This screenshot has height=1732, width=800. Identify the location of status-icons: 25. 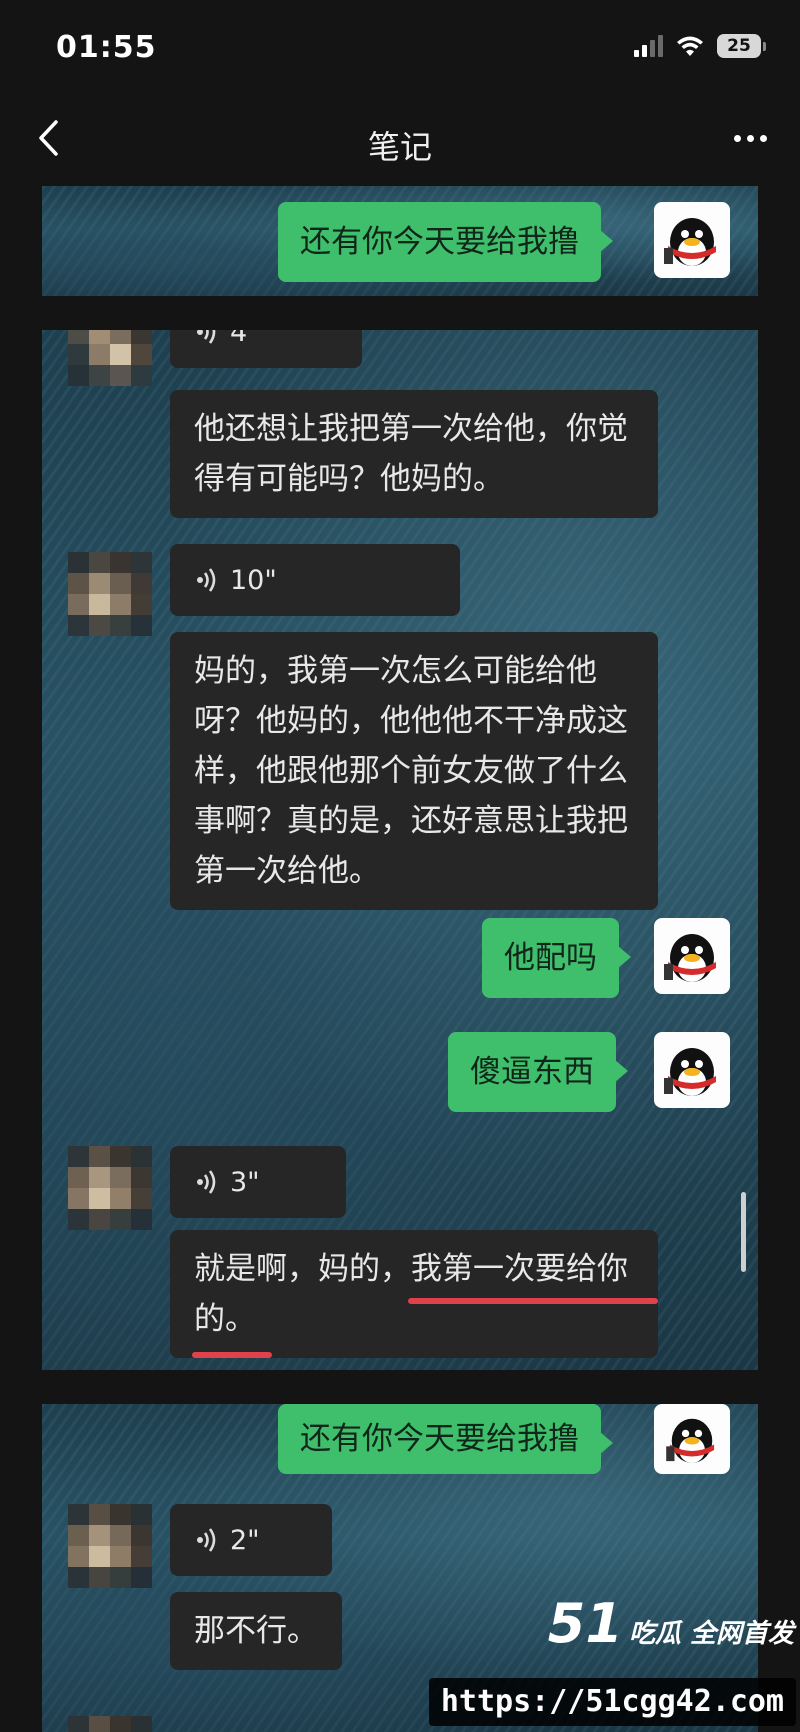
(700, 46).